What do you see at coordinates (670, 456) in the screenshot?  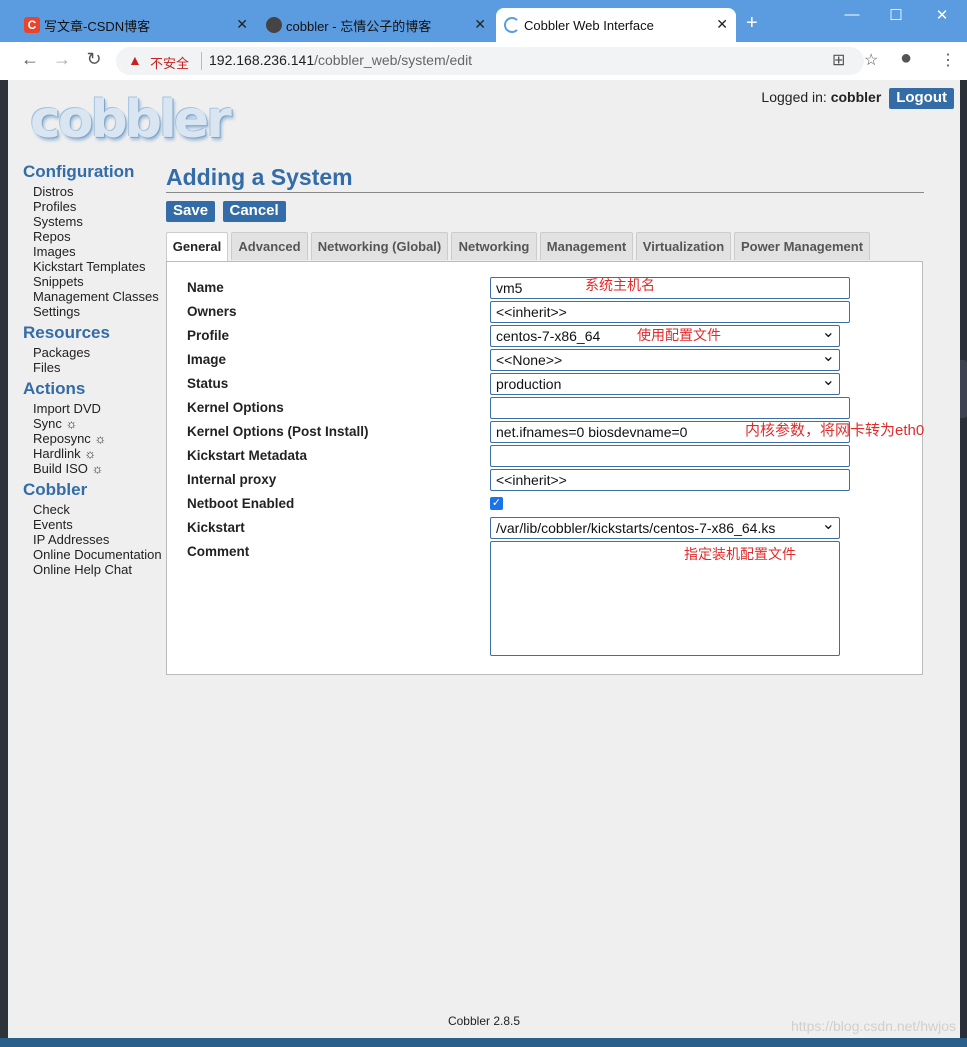 I see `kickstart-metadata-input` at bounding box center [670, 456].